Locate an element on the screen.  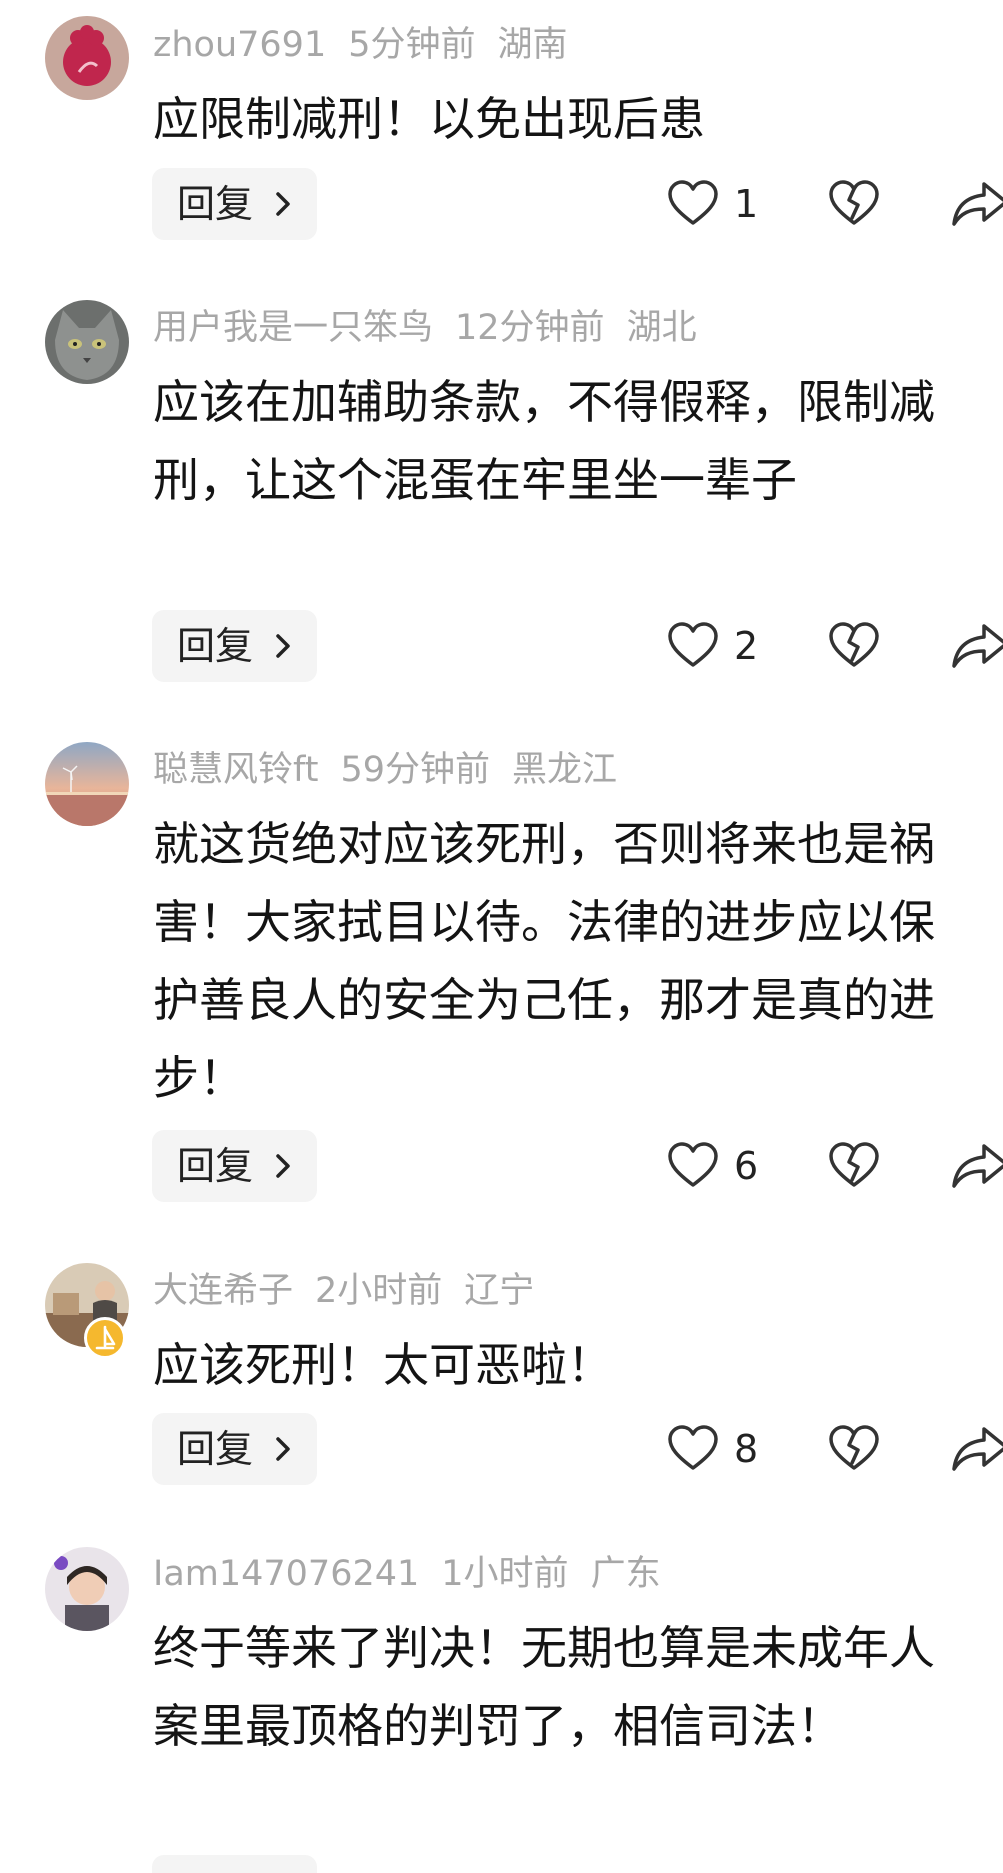
comment-text: 应该死刑！太可恶啦！ is located at coordinates (383, 1365).